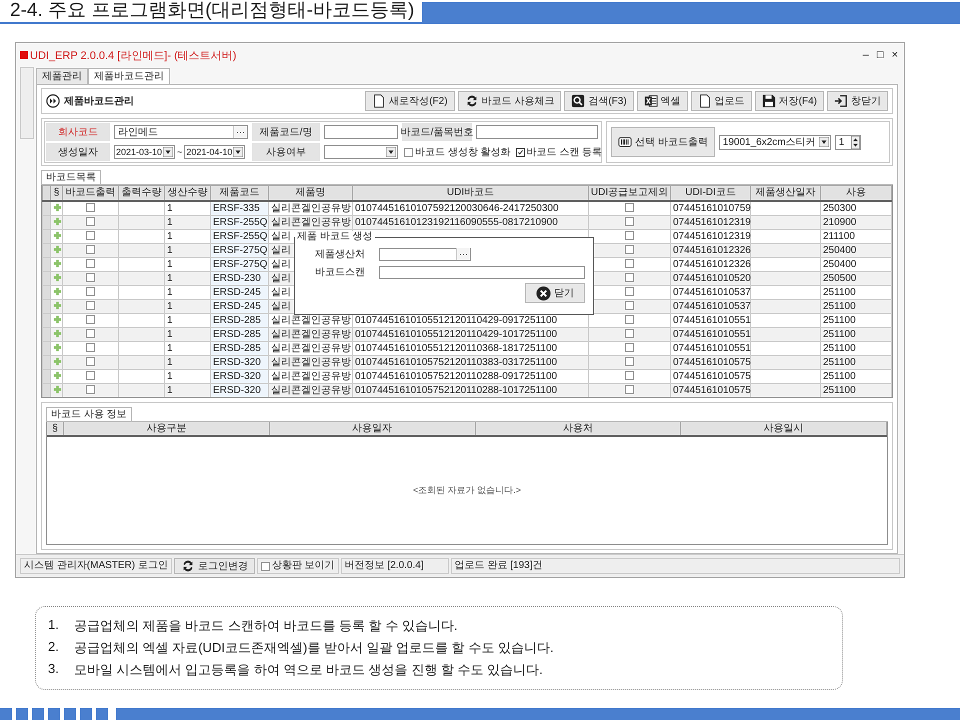 This screenshot has width=960, height=720. I want to click on table-cell: 07445161010575, so click(712, 390).